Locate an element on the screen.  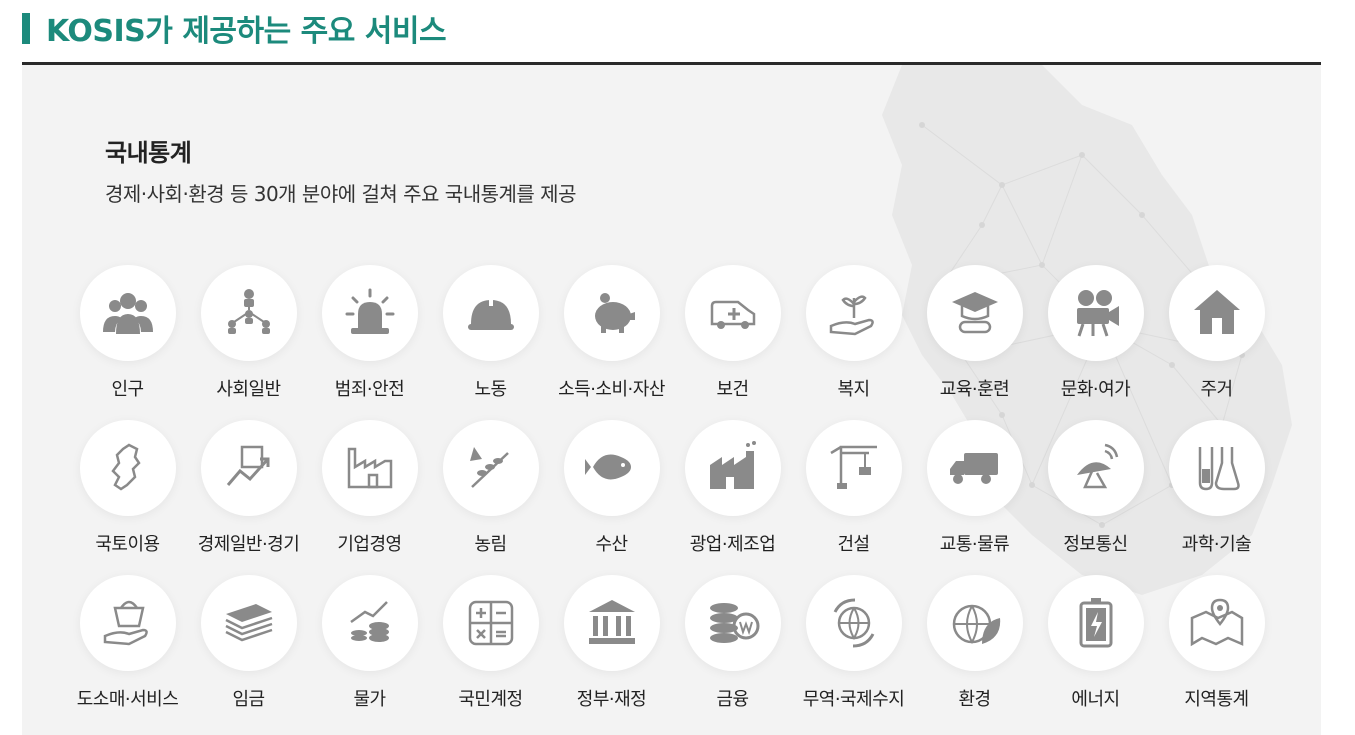
korea-map-icon is located at coordinates (125, 467).